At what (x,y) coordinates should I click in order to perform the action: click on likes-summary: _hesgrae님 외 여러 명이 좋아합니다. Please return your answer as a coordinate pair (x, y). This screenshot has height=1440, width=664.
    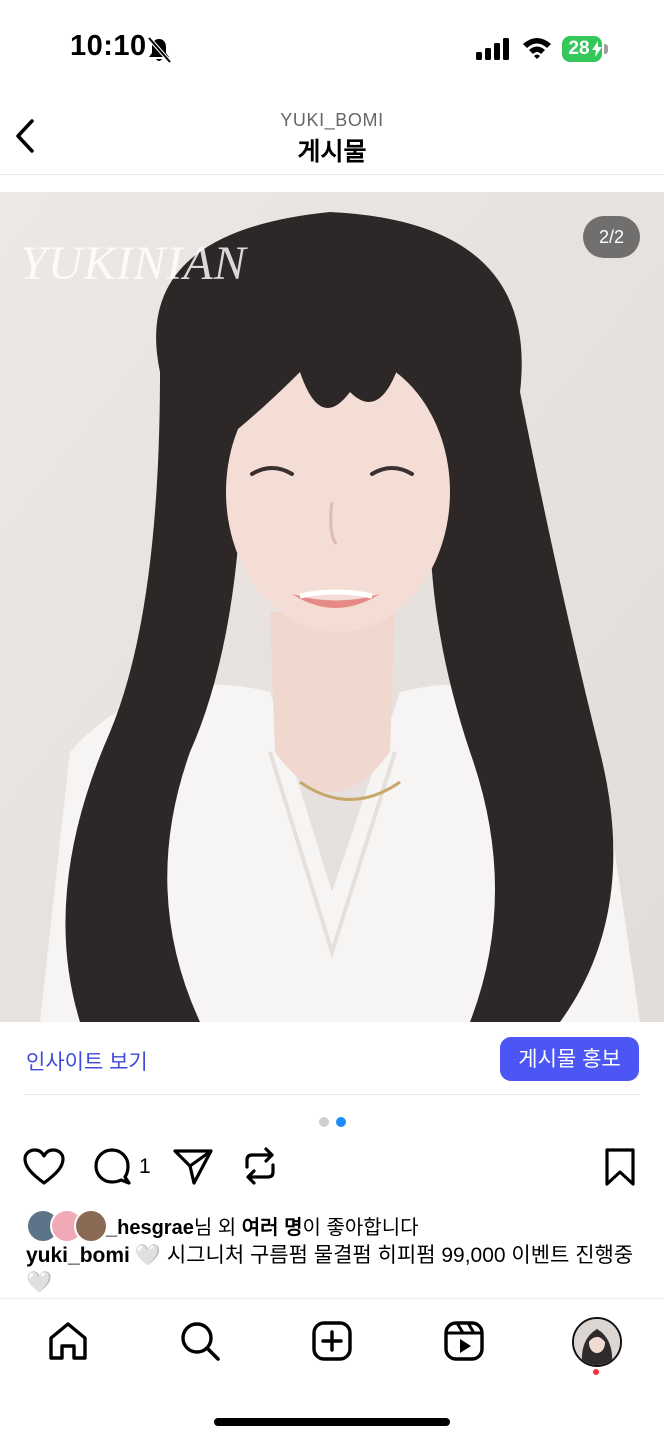
    Looking at the image, I should click on (262, 1225).